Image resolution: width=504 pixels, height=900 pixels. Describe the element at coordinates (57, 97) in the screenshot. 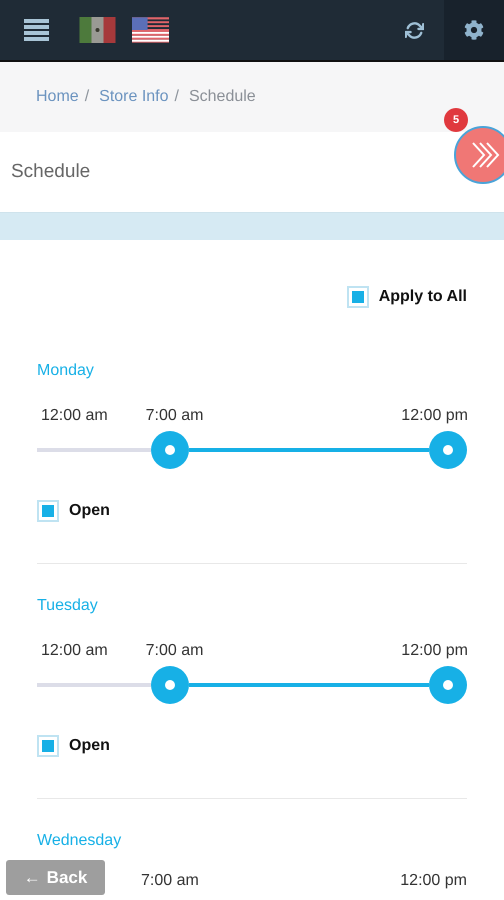

I see `breadcrumb-link: Home` at that location.